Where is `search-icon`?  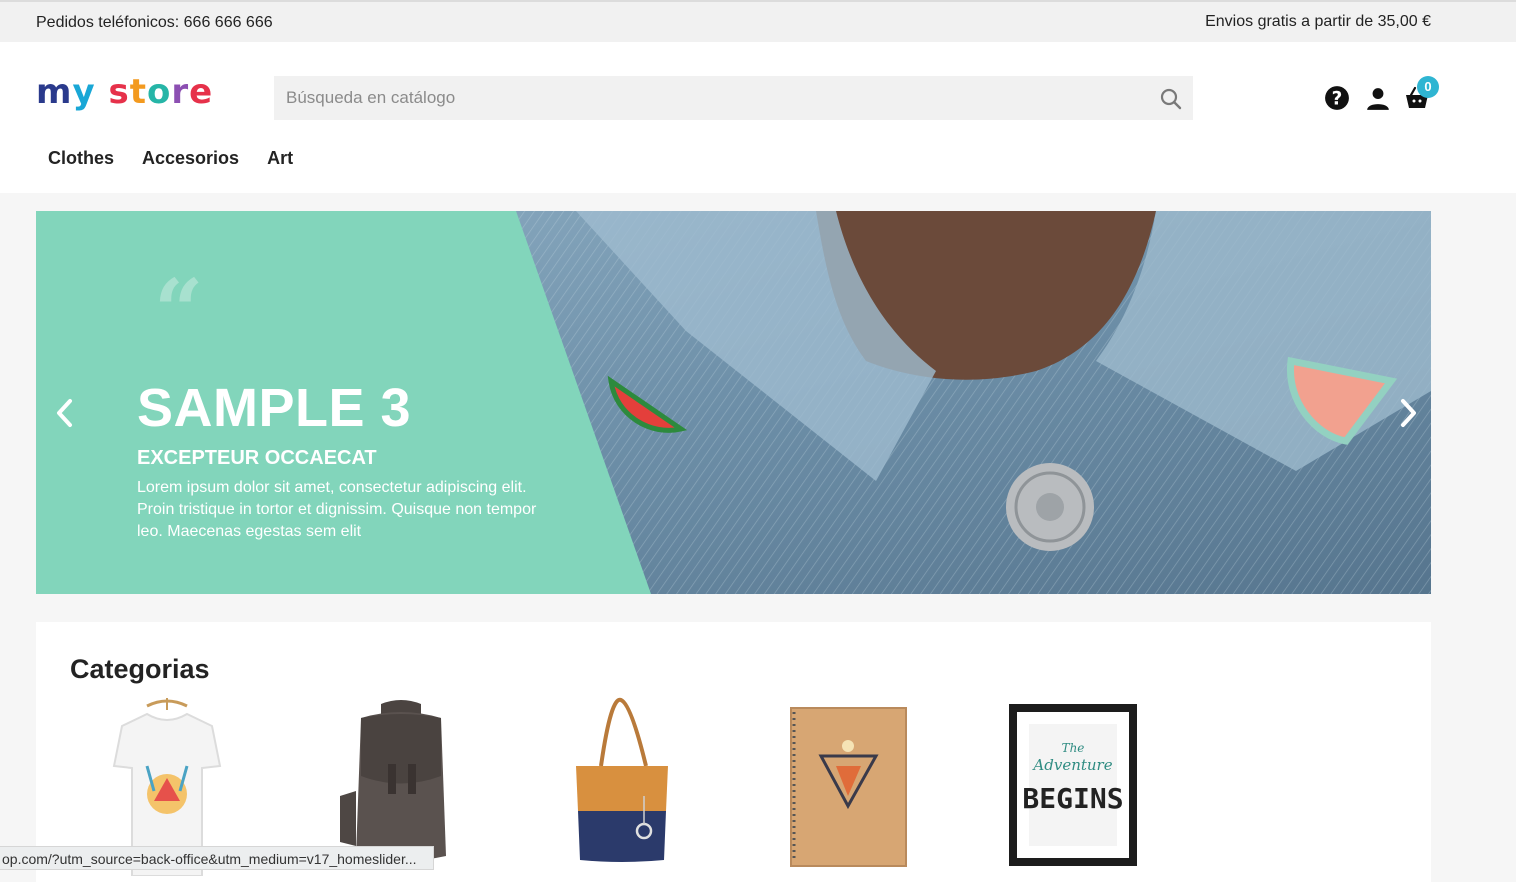
search-icon is located at coordinates (1171, 99).